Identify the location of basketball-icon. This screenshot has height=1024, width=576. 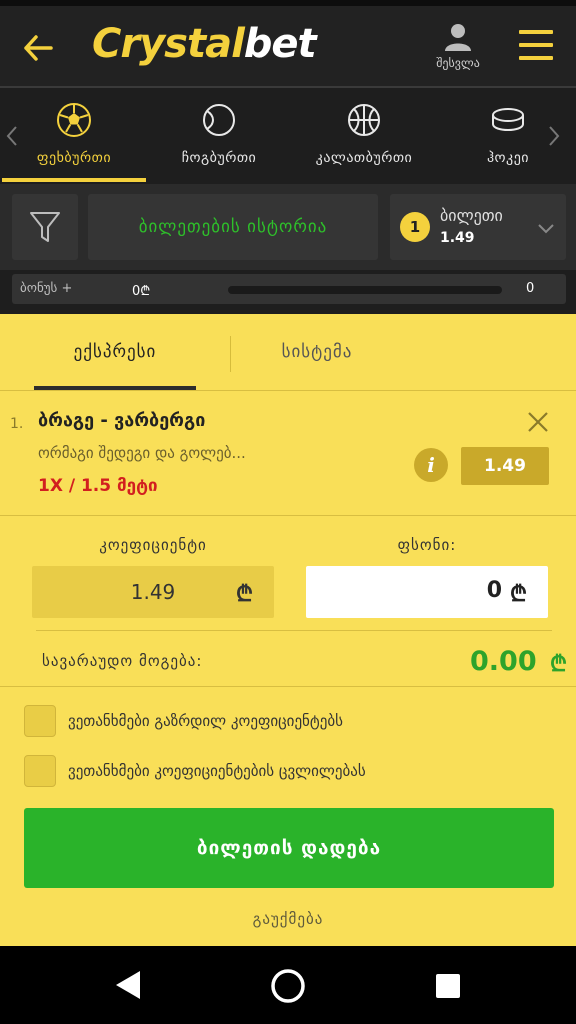
(364, 120).